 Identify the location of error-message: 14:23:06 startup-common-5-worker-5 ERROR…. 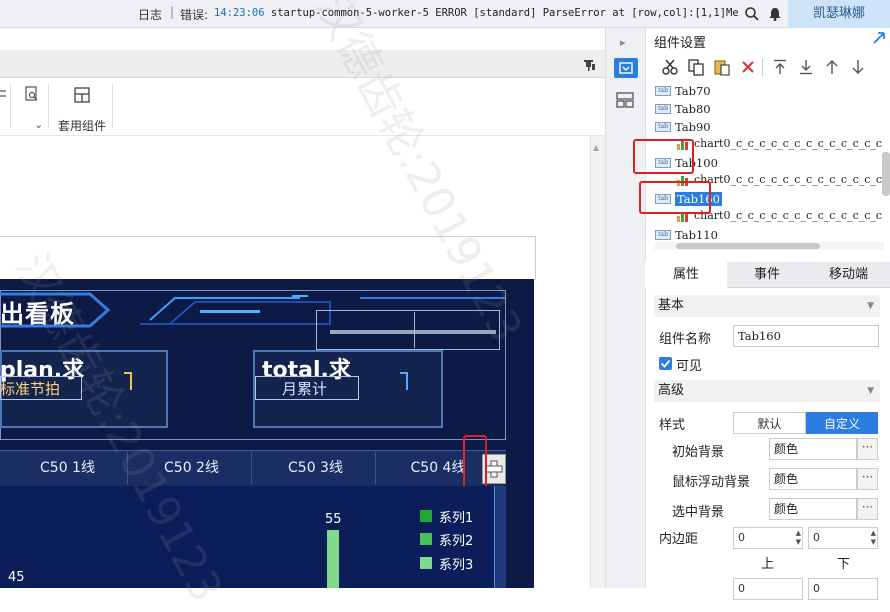
(476, 13).